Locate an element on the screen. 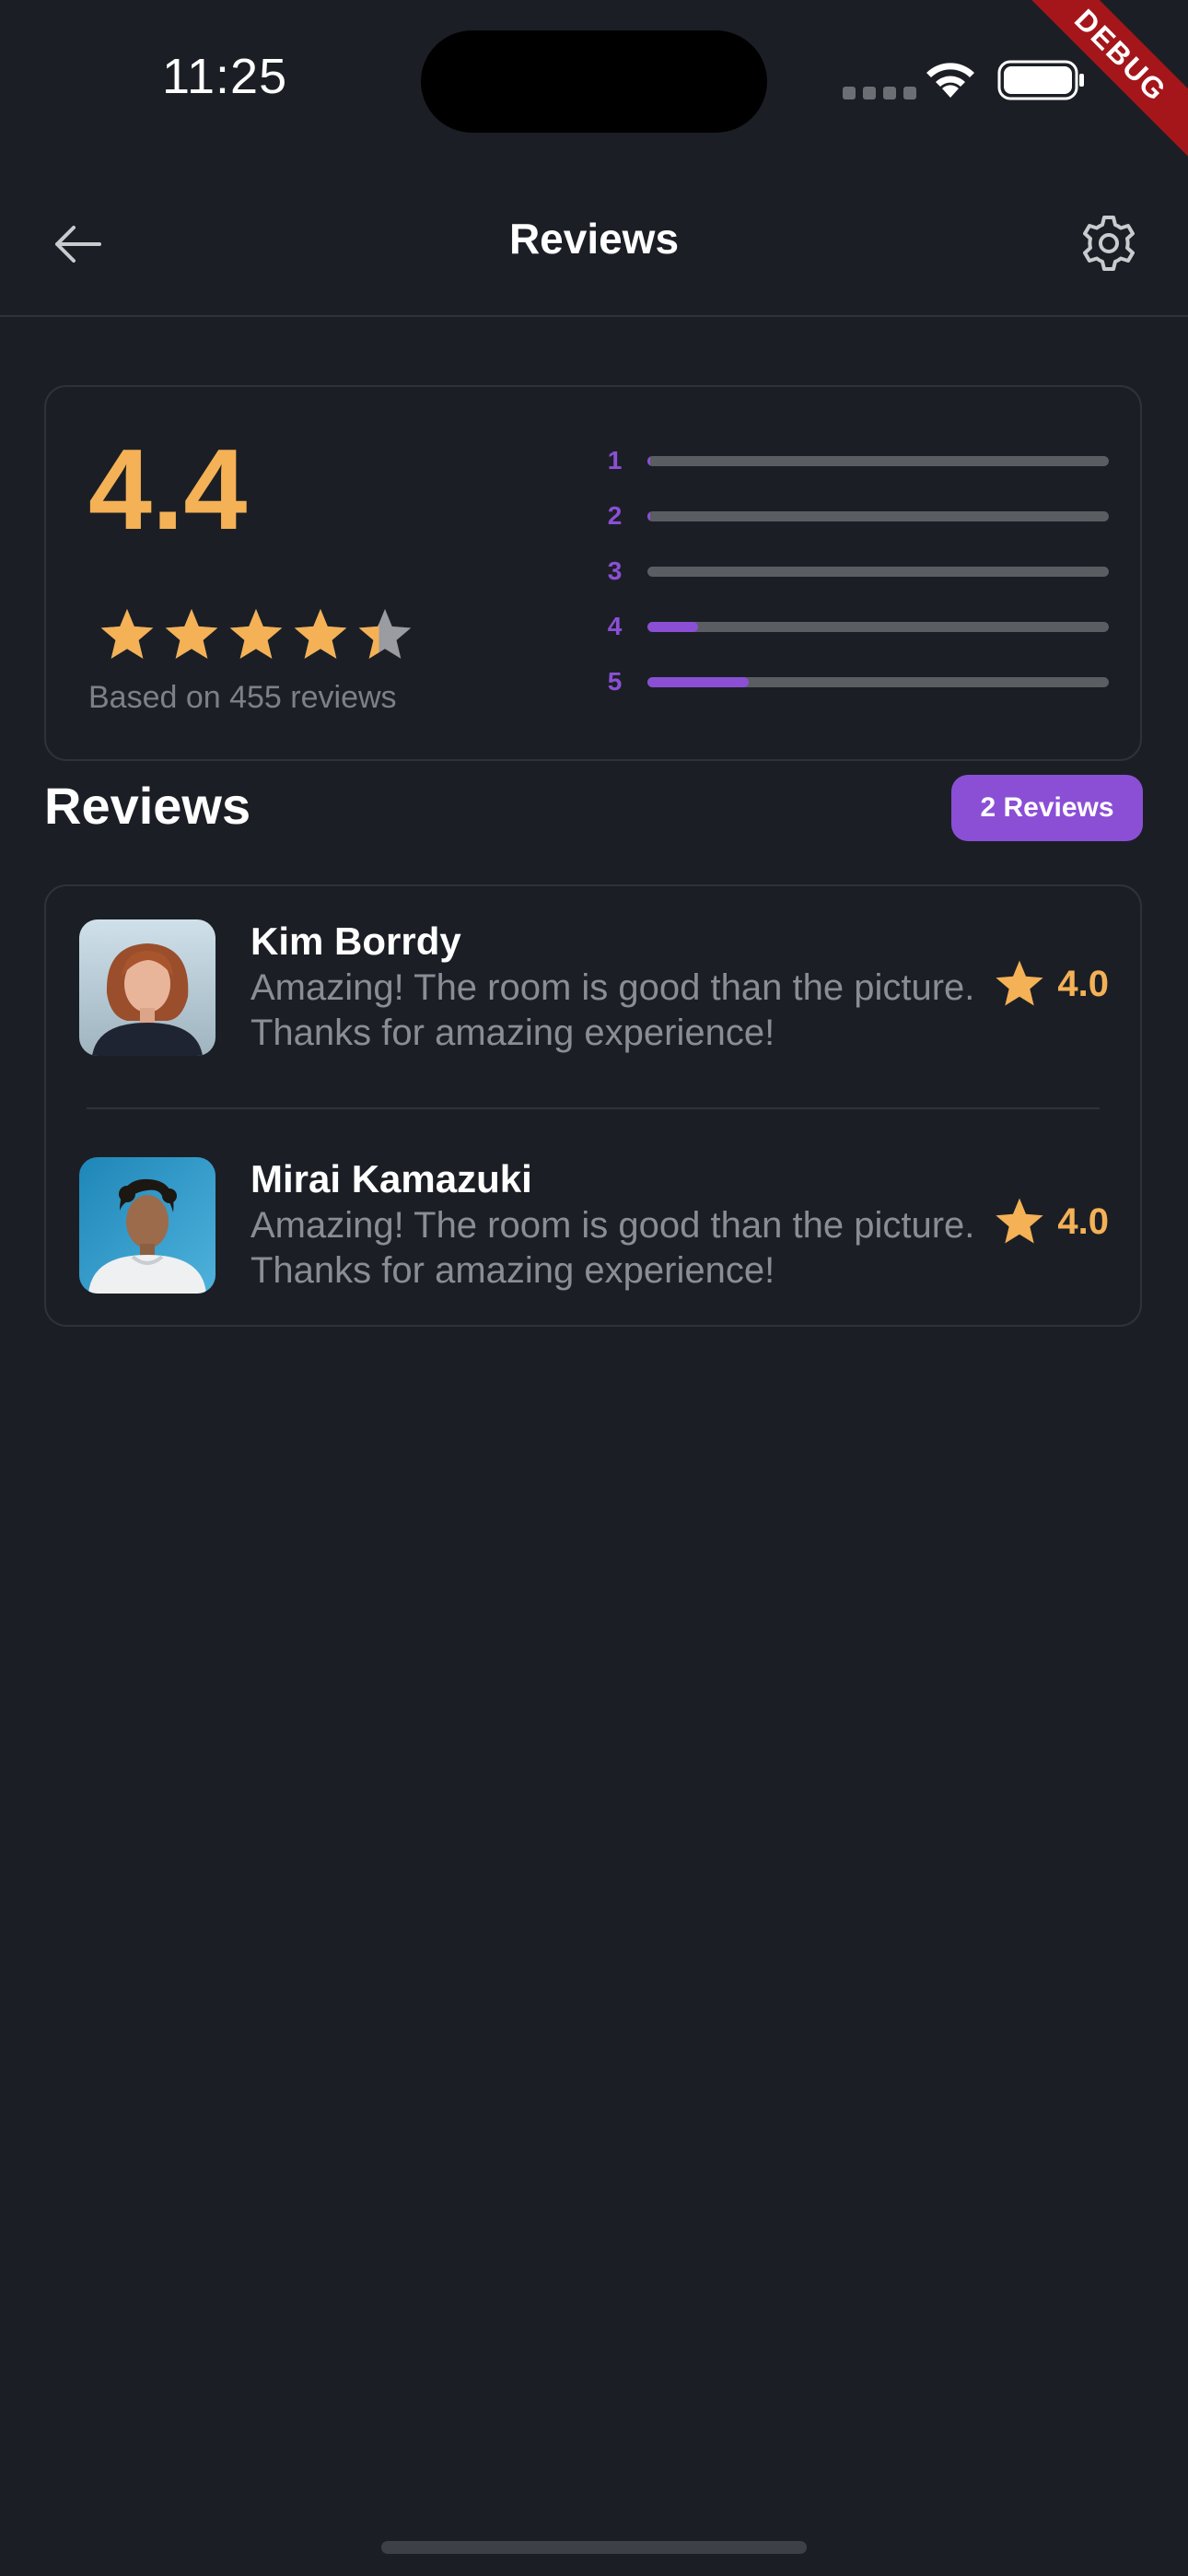  reviews-section-title: Reviews is located at coordinates (147, 806).